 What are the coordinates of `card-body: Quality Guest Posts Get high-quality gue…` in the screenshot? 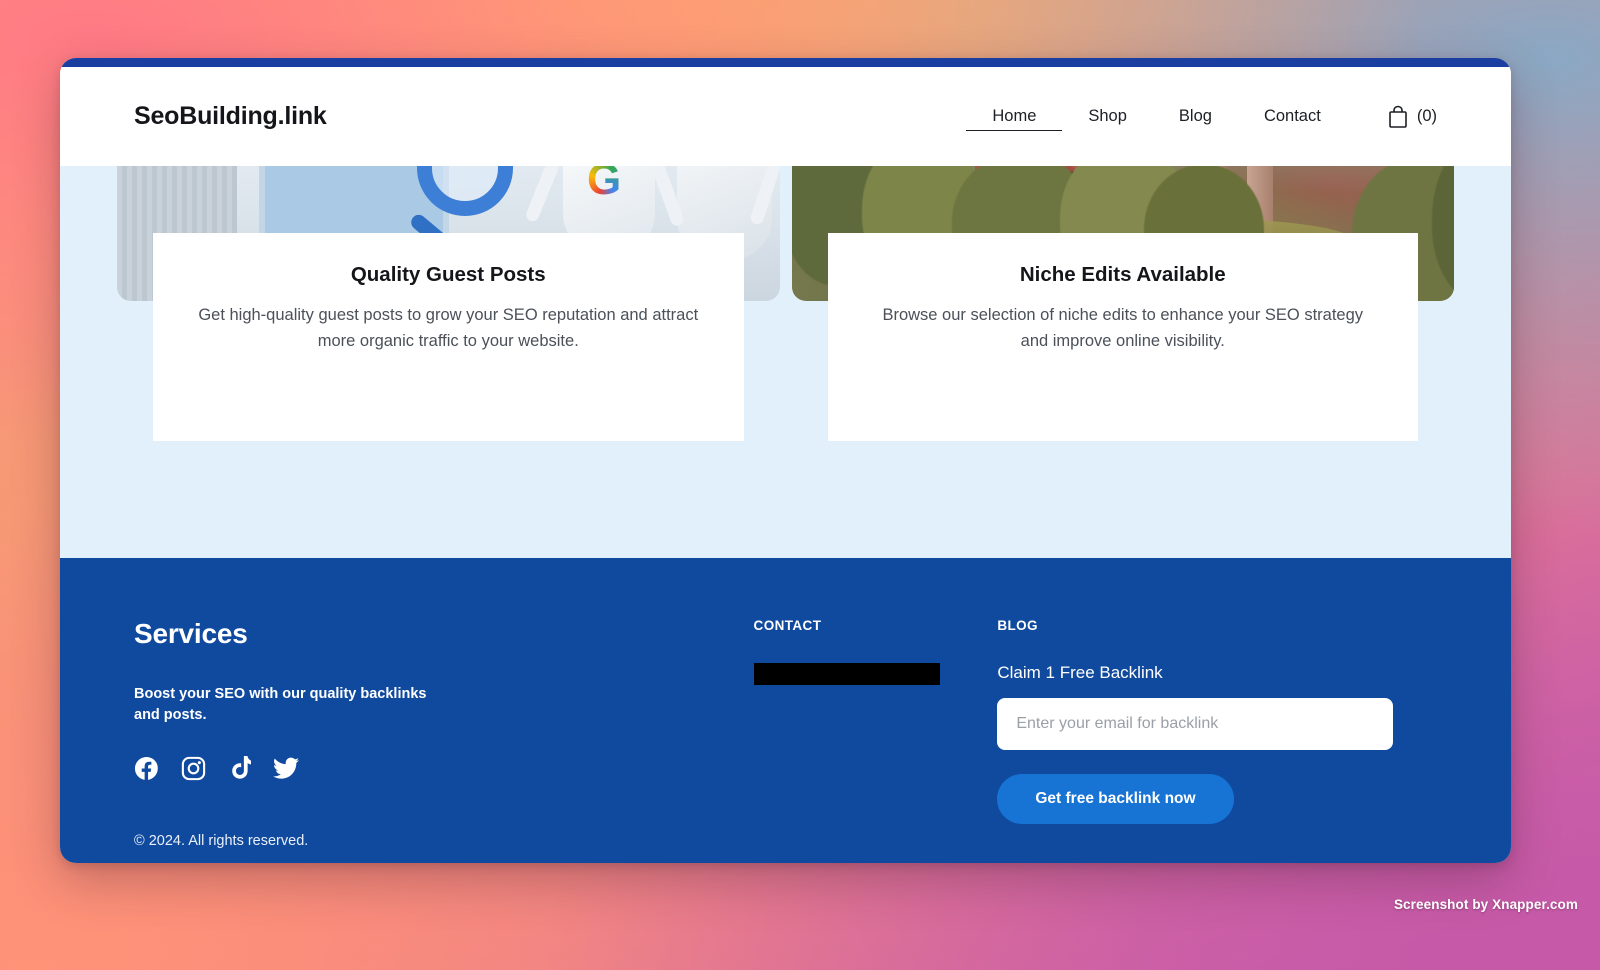 It's located at (448, 337).